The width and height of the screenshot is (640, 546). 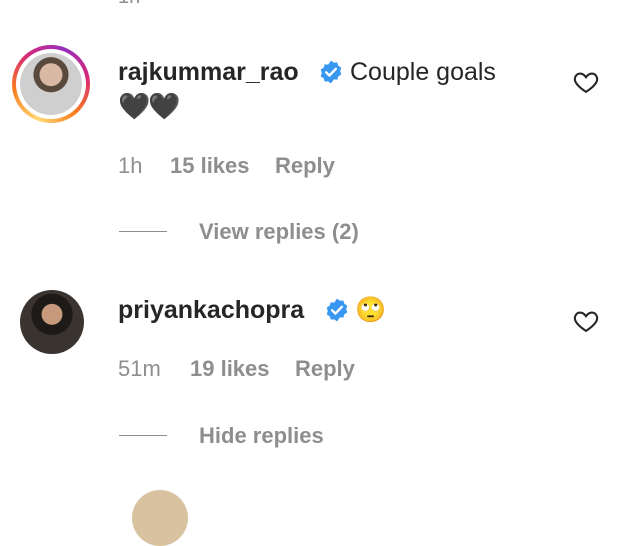 What do you see at coordinates (423, 72) in the screenshot?
I see `comment-text: Couple goals` at bounding box center [423, 72].